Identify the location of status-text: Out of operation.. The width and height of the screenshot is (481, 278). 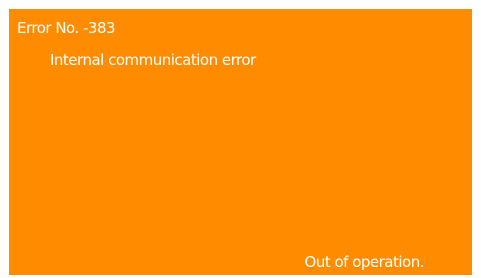
(364, 262).